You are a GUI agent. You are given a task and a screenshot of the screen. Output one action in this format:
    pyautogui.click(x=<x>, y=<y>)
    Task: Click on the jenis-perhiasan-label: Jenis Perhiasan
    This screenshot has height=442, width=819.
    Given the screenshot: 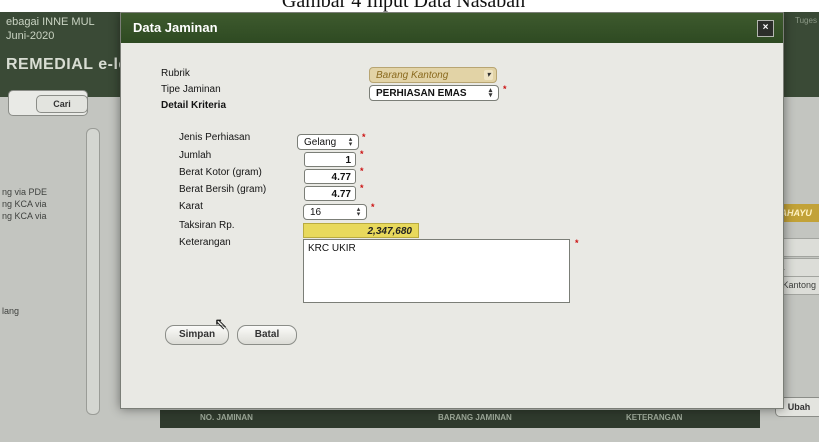 What is the action you would take?
    pyautogui.click(x=215, y=137)
    